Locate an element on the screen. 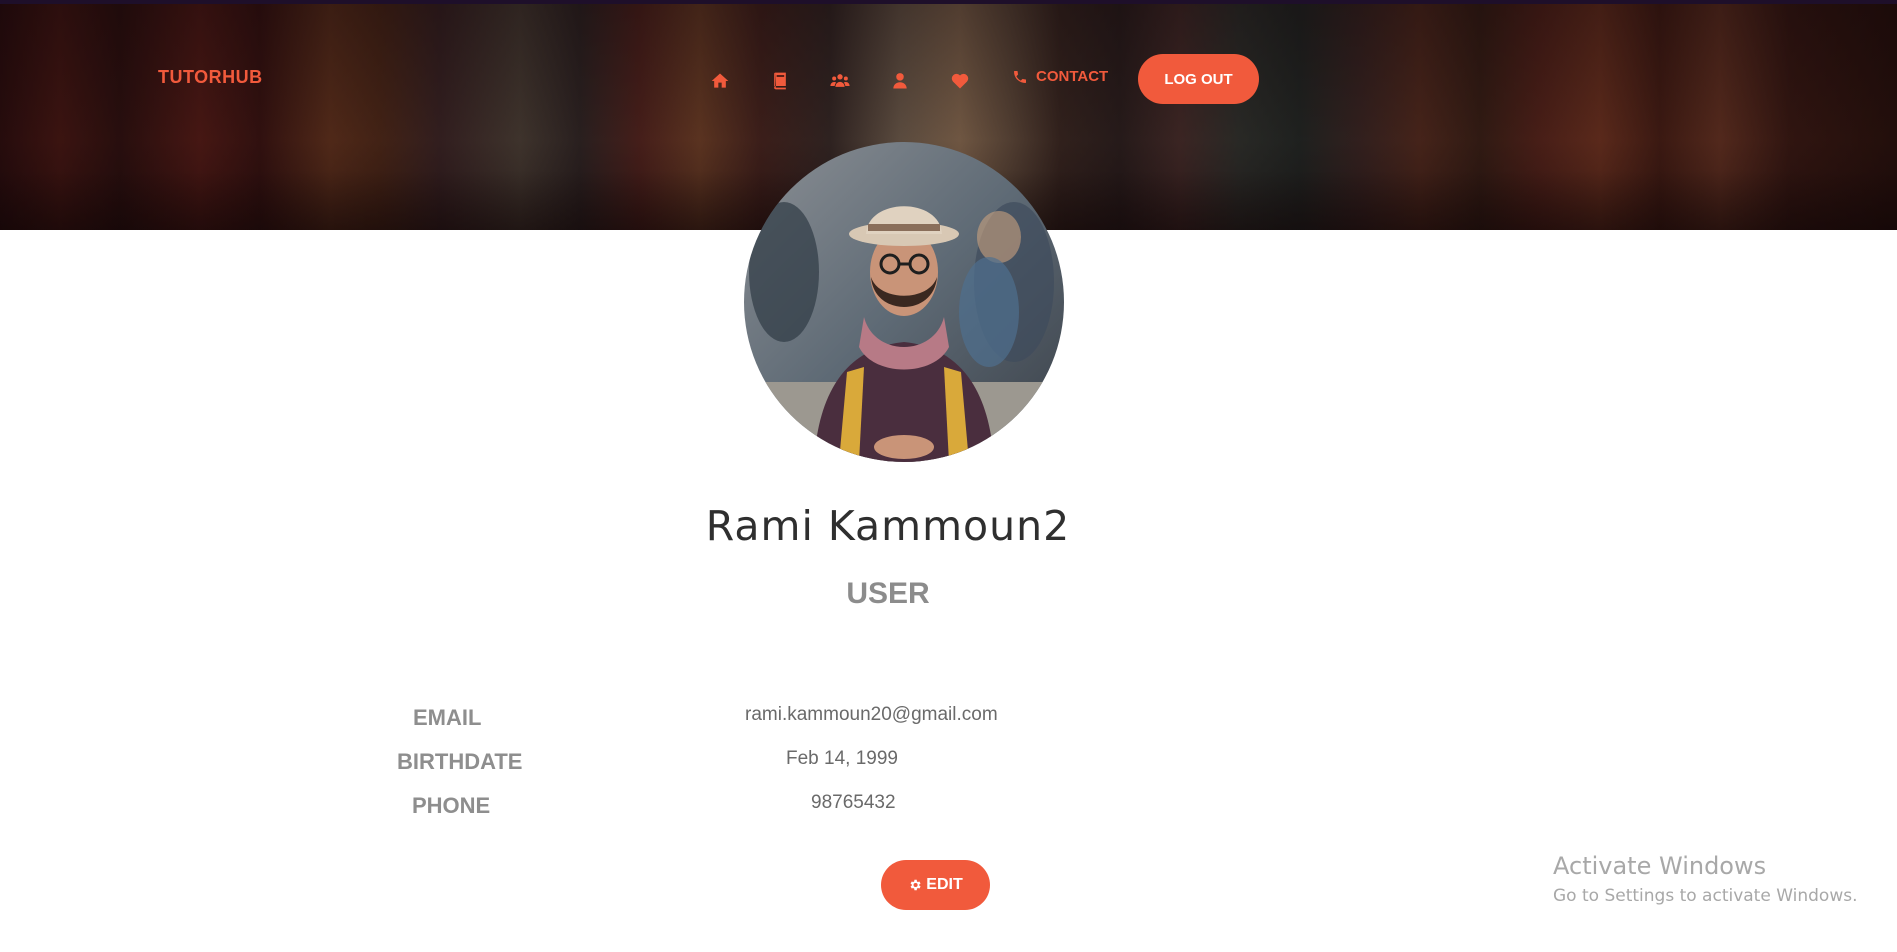 The width and height of the screenshot is (1897, 952). phone-value: 98765432 is located at coordinates (853, 802).